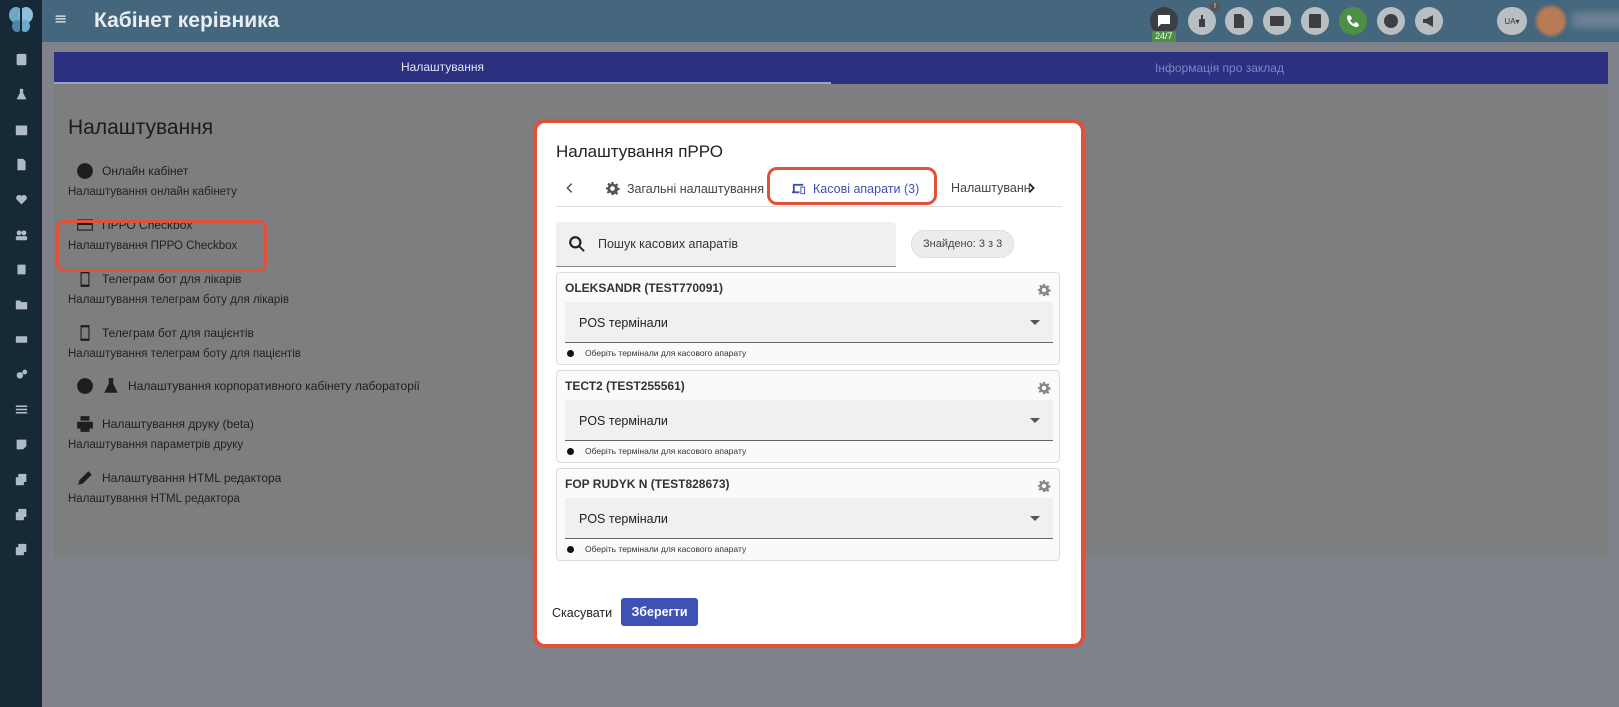 Image resolution: width=1619 pixels, height=707 pixels. I want to click on pdf-icon, so click(1239, 21).